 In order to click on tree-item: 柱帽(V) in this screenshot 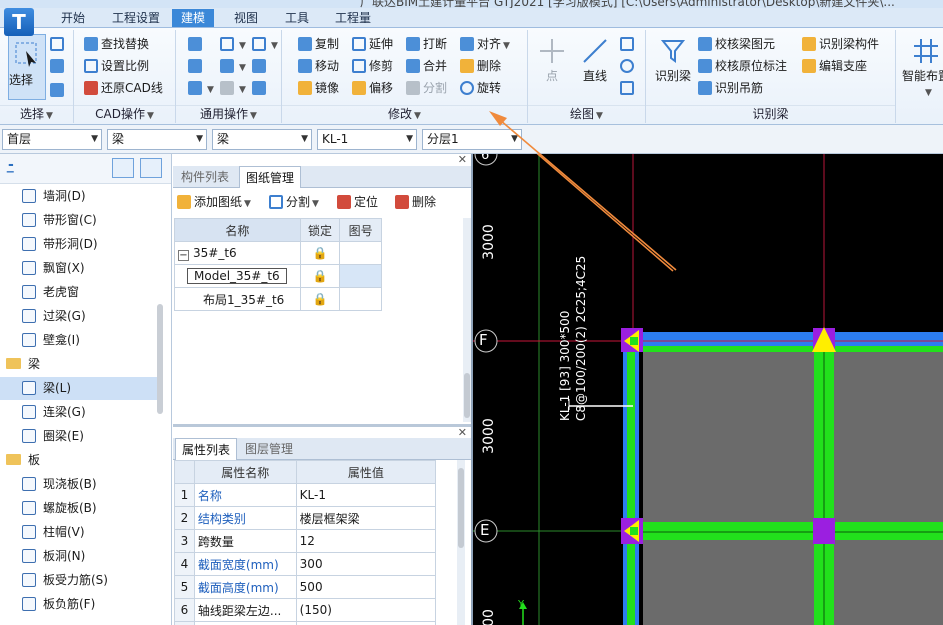, I will do `click(80, 532)`.